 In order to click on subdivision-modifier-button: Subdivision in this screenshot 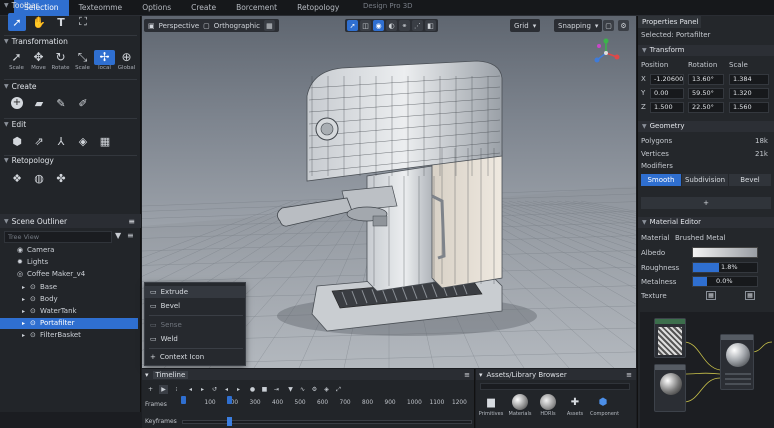, I will do `click(705, 180)`.